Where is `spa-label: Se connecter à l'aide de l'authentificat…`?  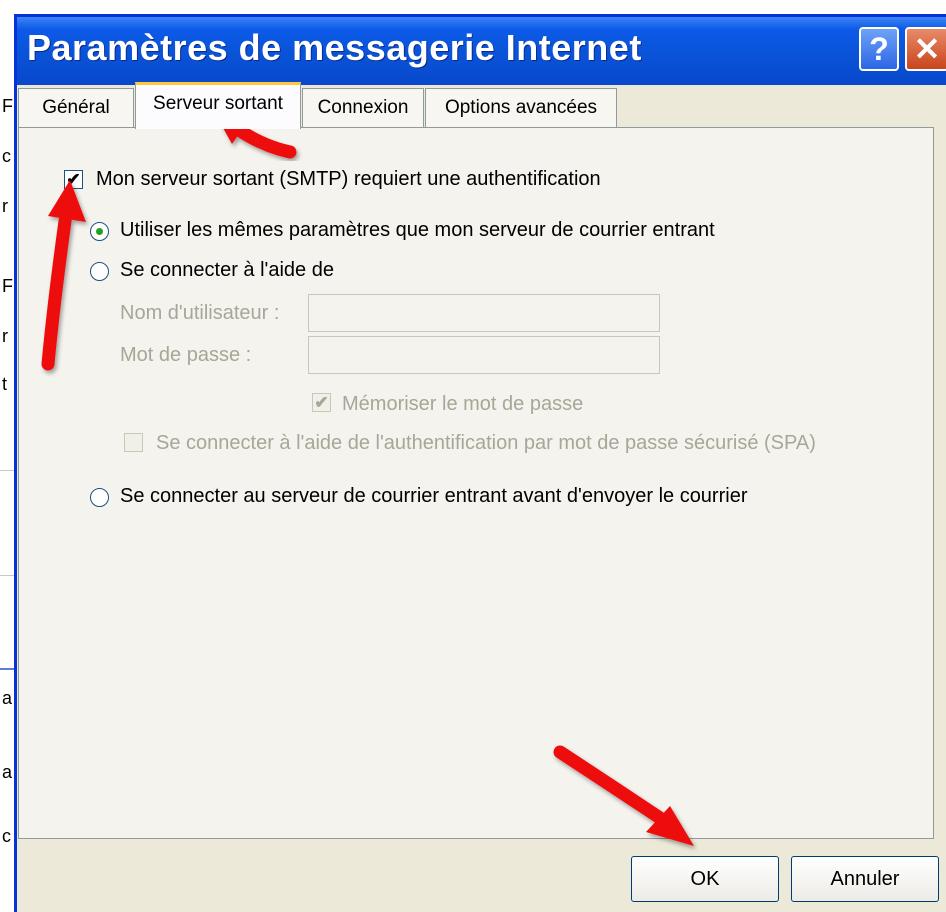 spa-label: Se connecter à l'aide de l'authentificat… is located at coordinates (486, 443).